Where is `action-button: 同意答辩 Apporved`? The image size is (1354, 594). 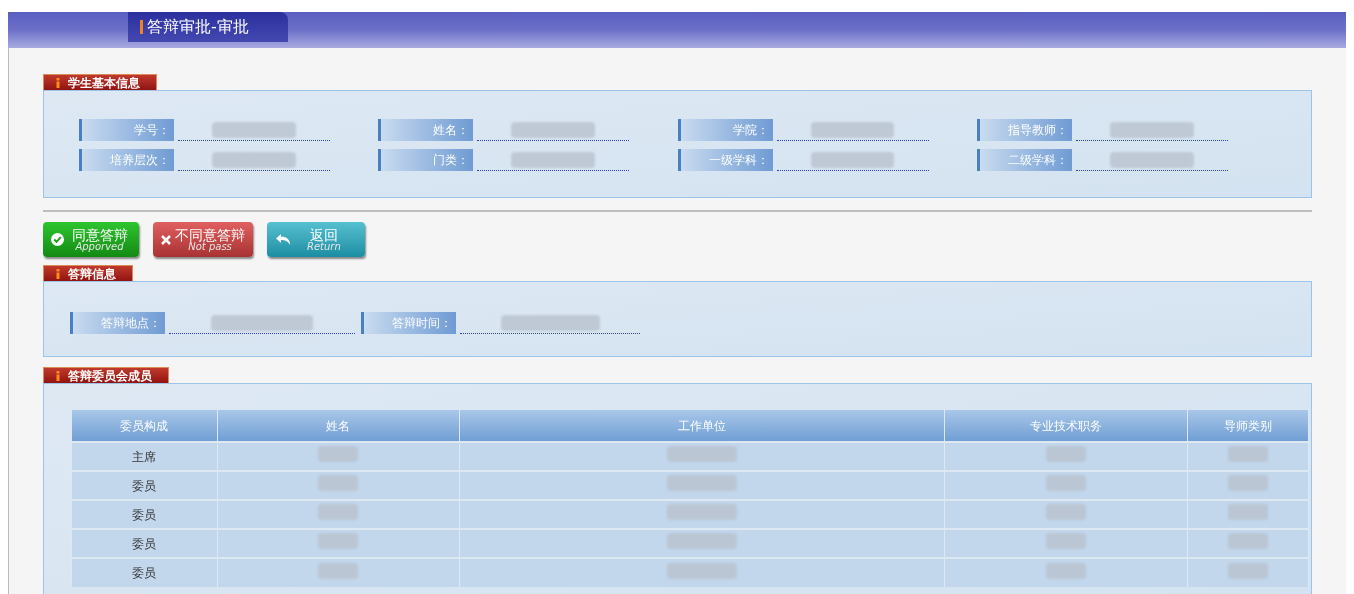 action-button: 同意答辩 Apporved is located at coordinates (91, 239).